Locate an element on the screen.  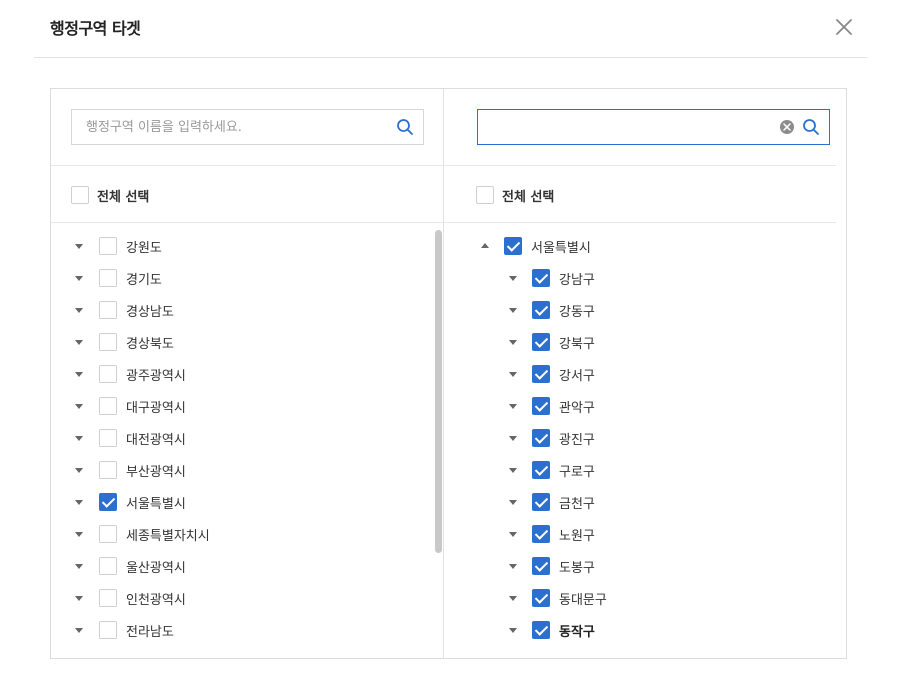
region-label: 동작구 is located at coordinates (577, 632).